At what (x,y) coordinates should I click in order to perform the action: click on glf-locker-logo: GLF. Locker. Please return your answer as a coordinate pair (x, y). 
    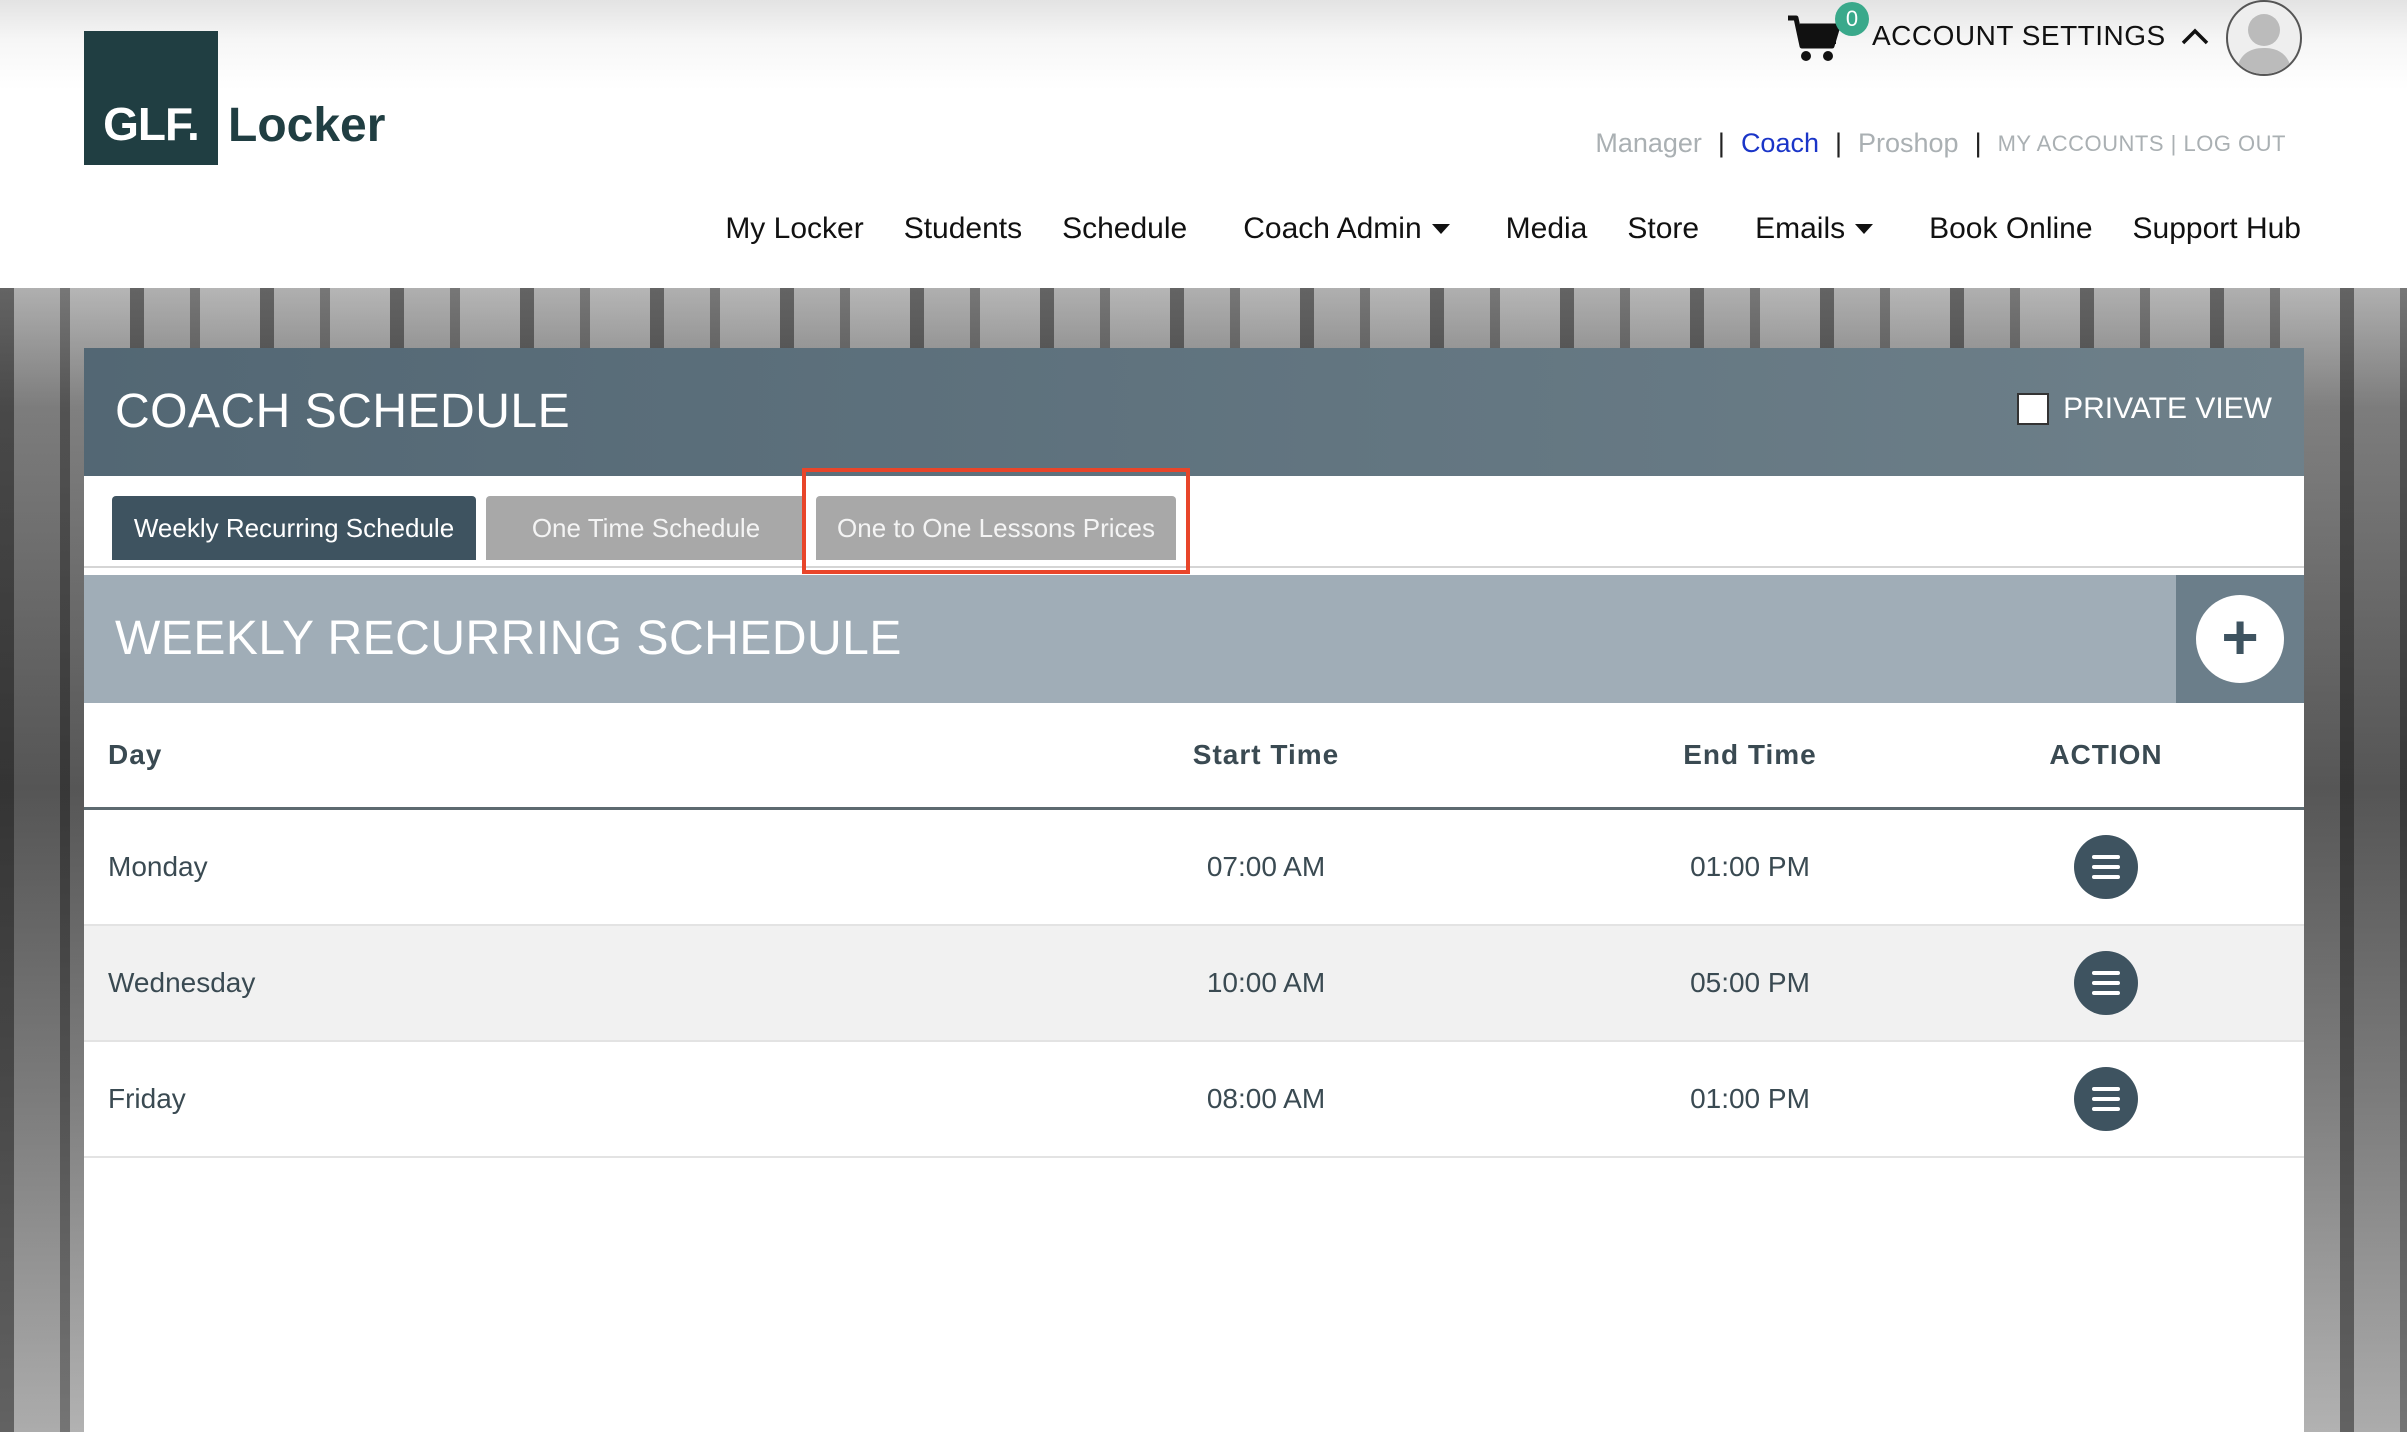
    Looking at the image, I should click on (234, 98).